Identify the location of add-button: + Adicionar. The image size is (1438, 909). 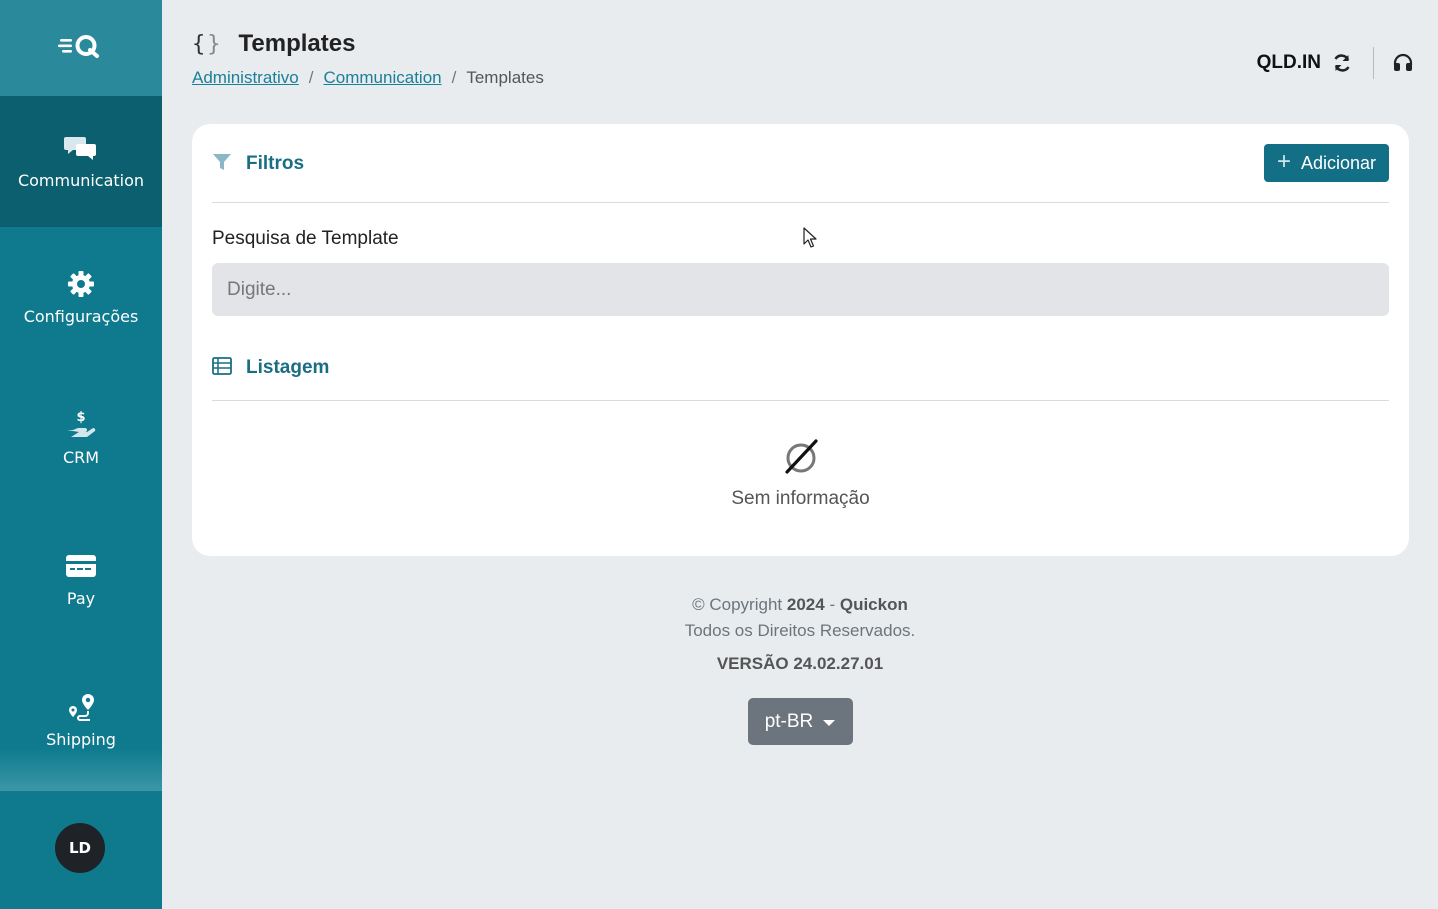
(1326, 163).